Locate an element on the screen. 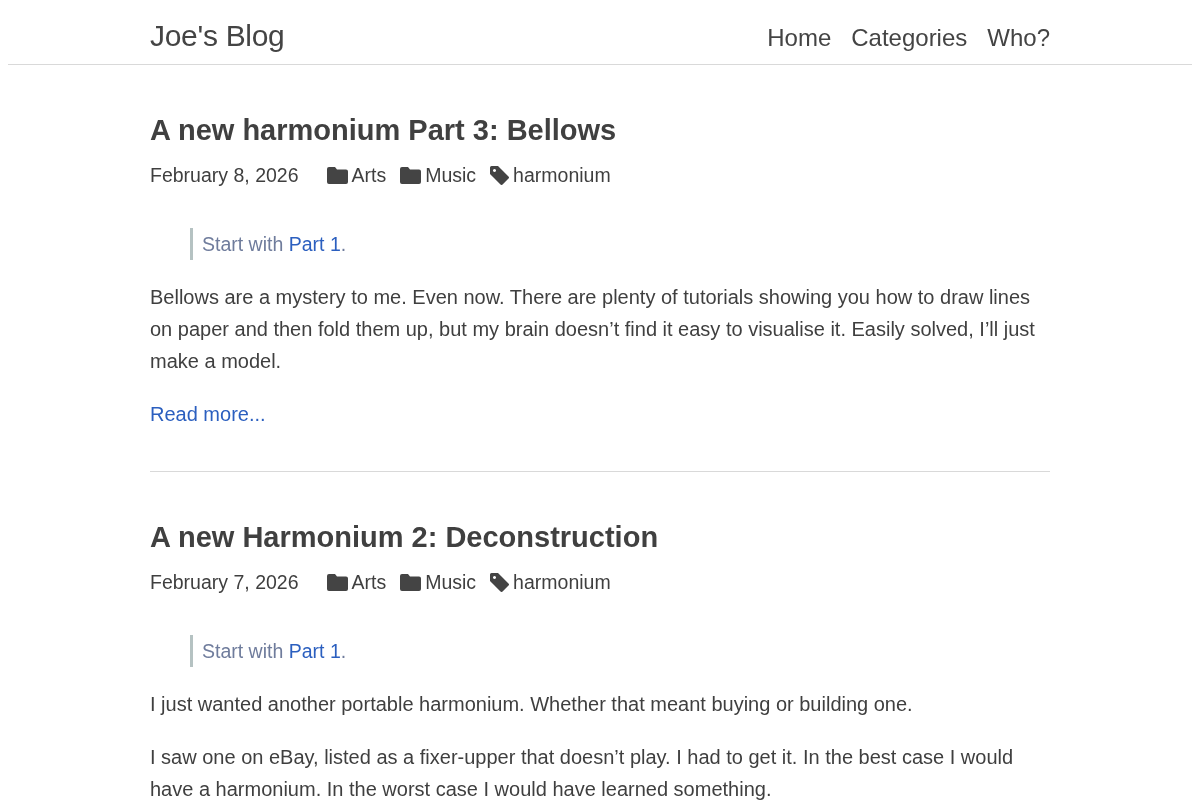 The width and height of the screenshot is (1200, 800). post-title: A new harmonium Part 3: Bellows is located at coordinates (383, 130).